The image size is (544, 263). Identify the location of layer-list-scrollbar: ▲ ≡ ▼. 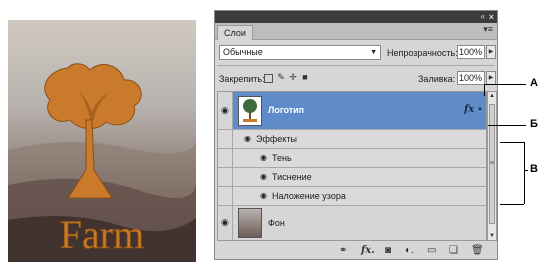
(492, 166).